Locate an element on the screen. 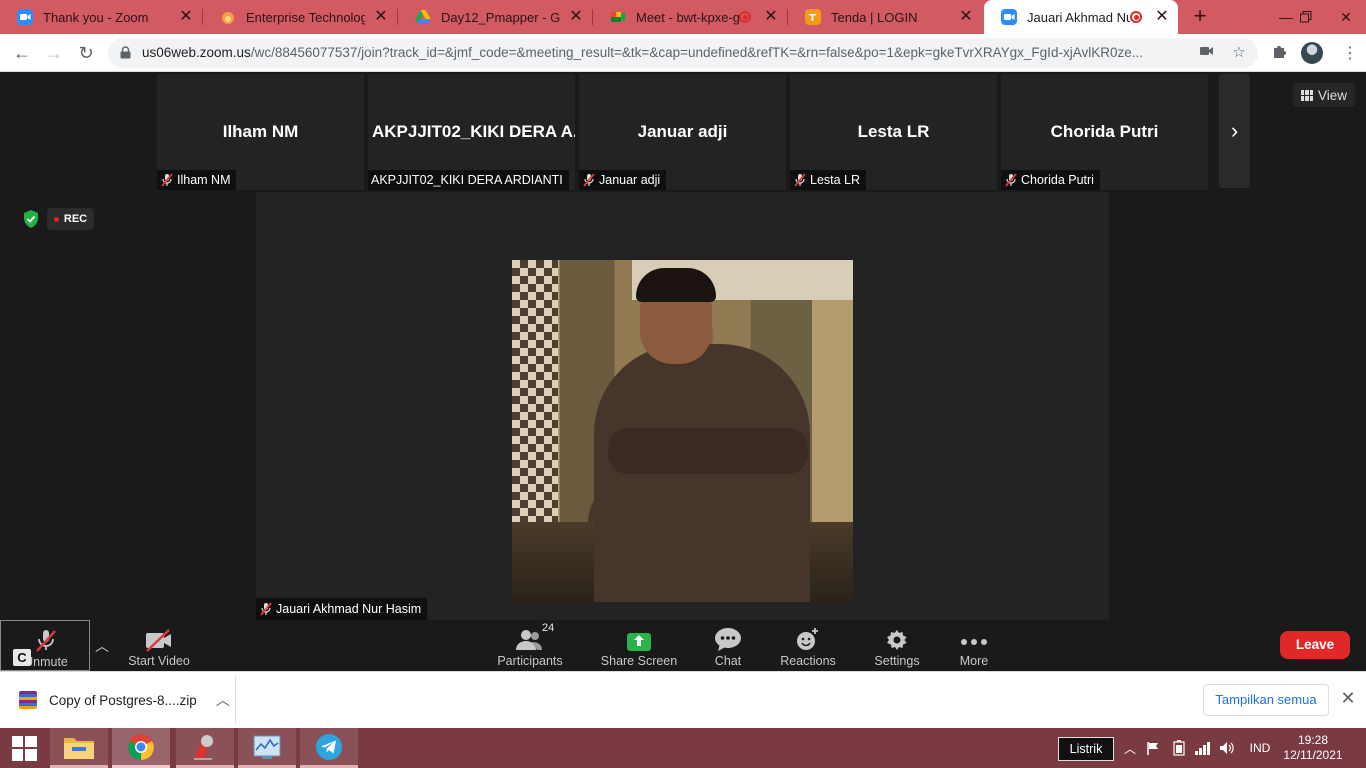 This screenshot has width=1366, height=768. next-page-button: › is located at coordinates (1234, 131).